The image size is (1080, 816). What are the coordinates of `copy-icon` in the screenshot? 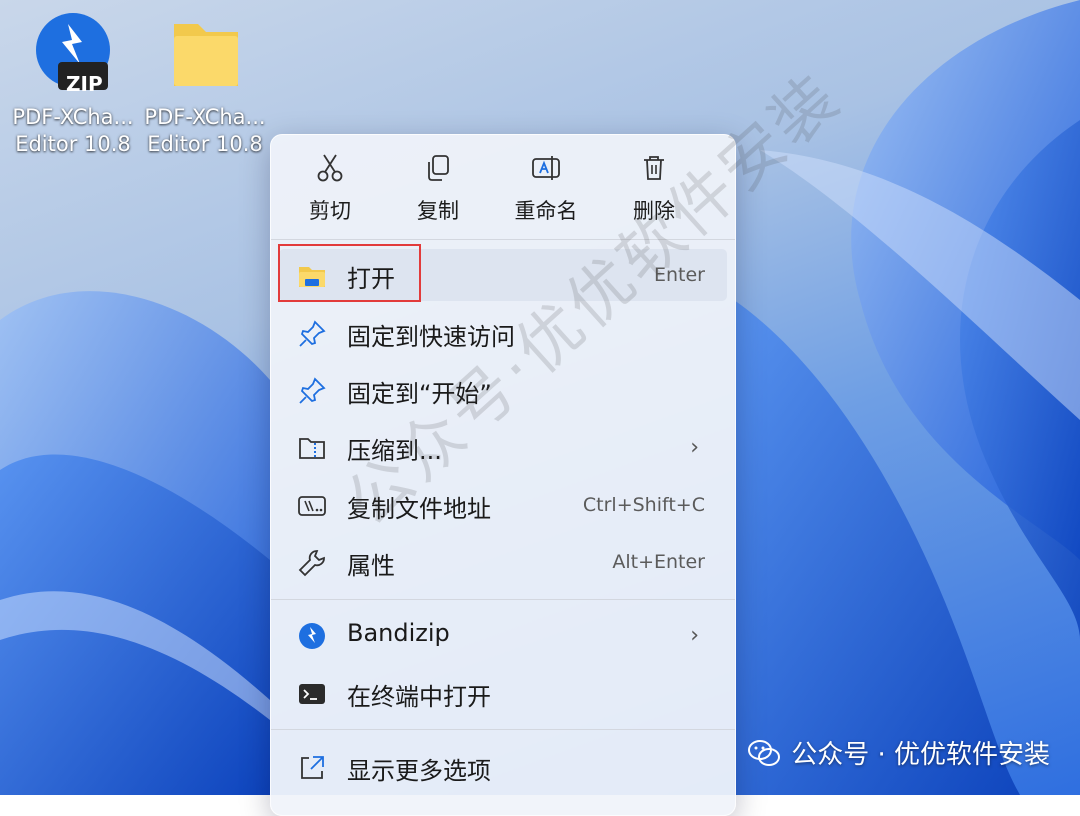 It's located at (438, 168).